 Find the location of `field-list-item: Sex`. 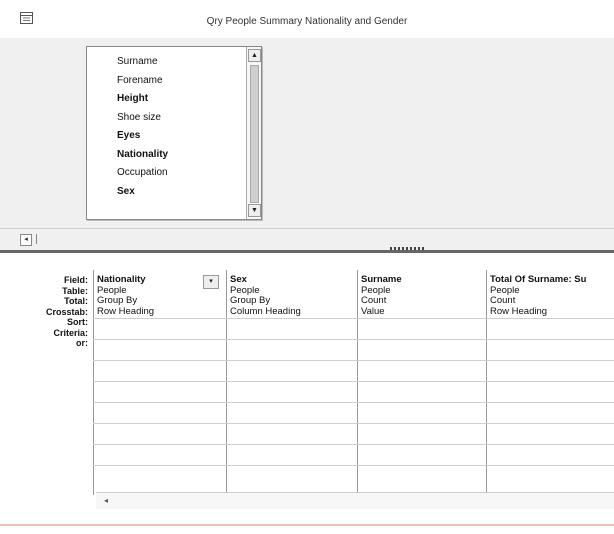

field-list-item: Sex is located at coordinates (179, 192).